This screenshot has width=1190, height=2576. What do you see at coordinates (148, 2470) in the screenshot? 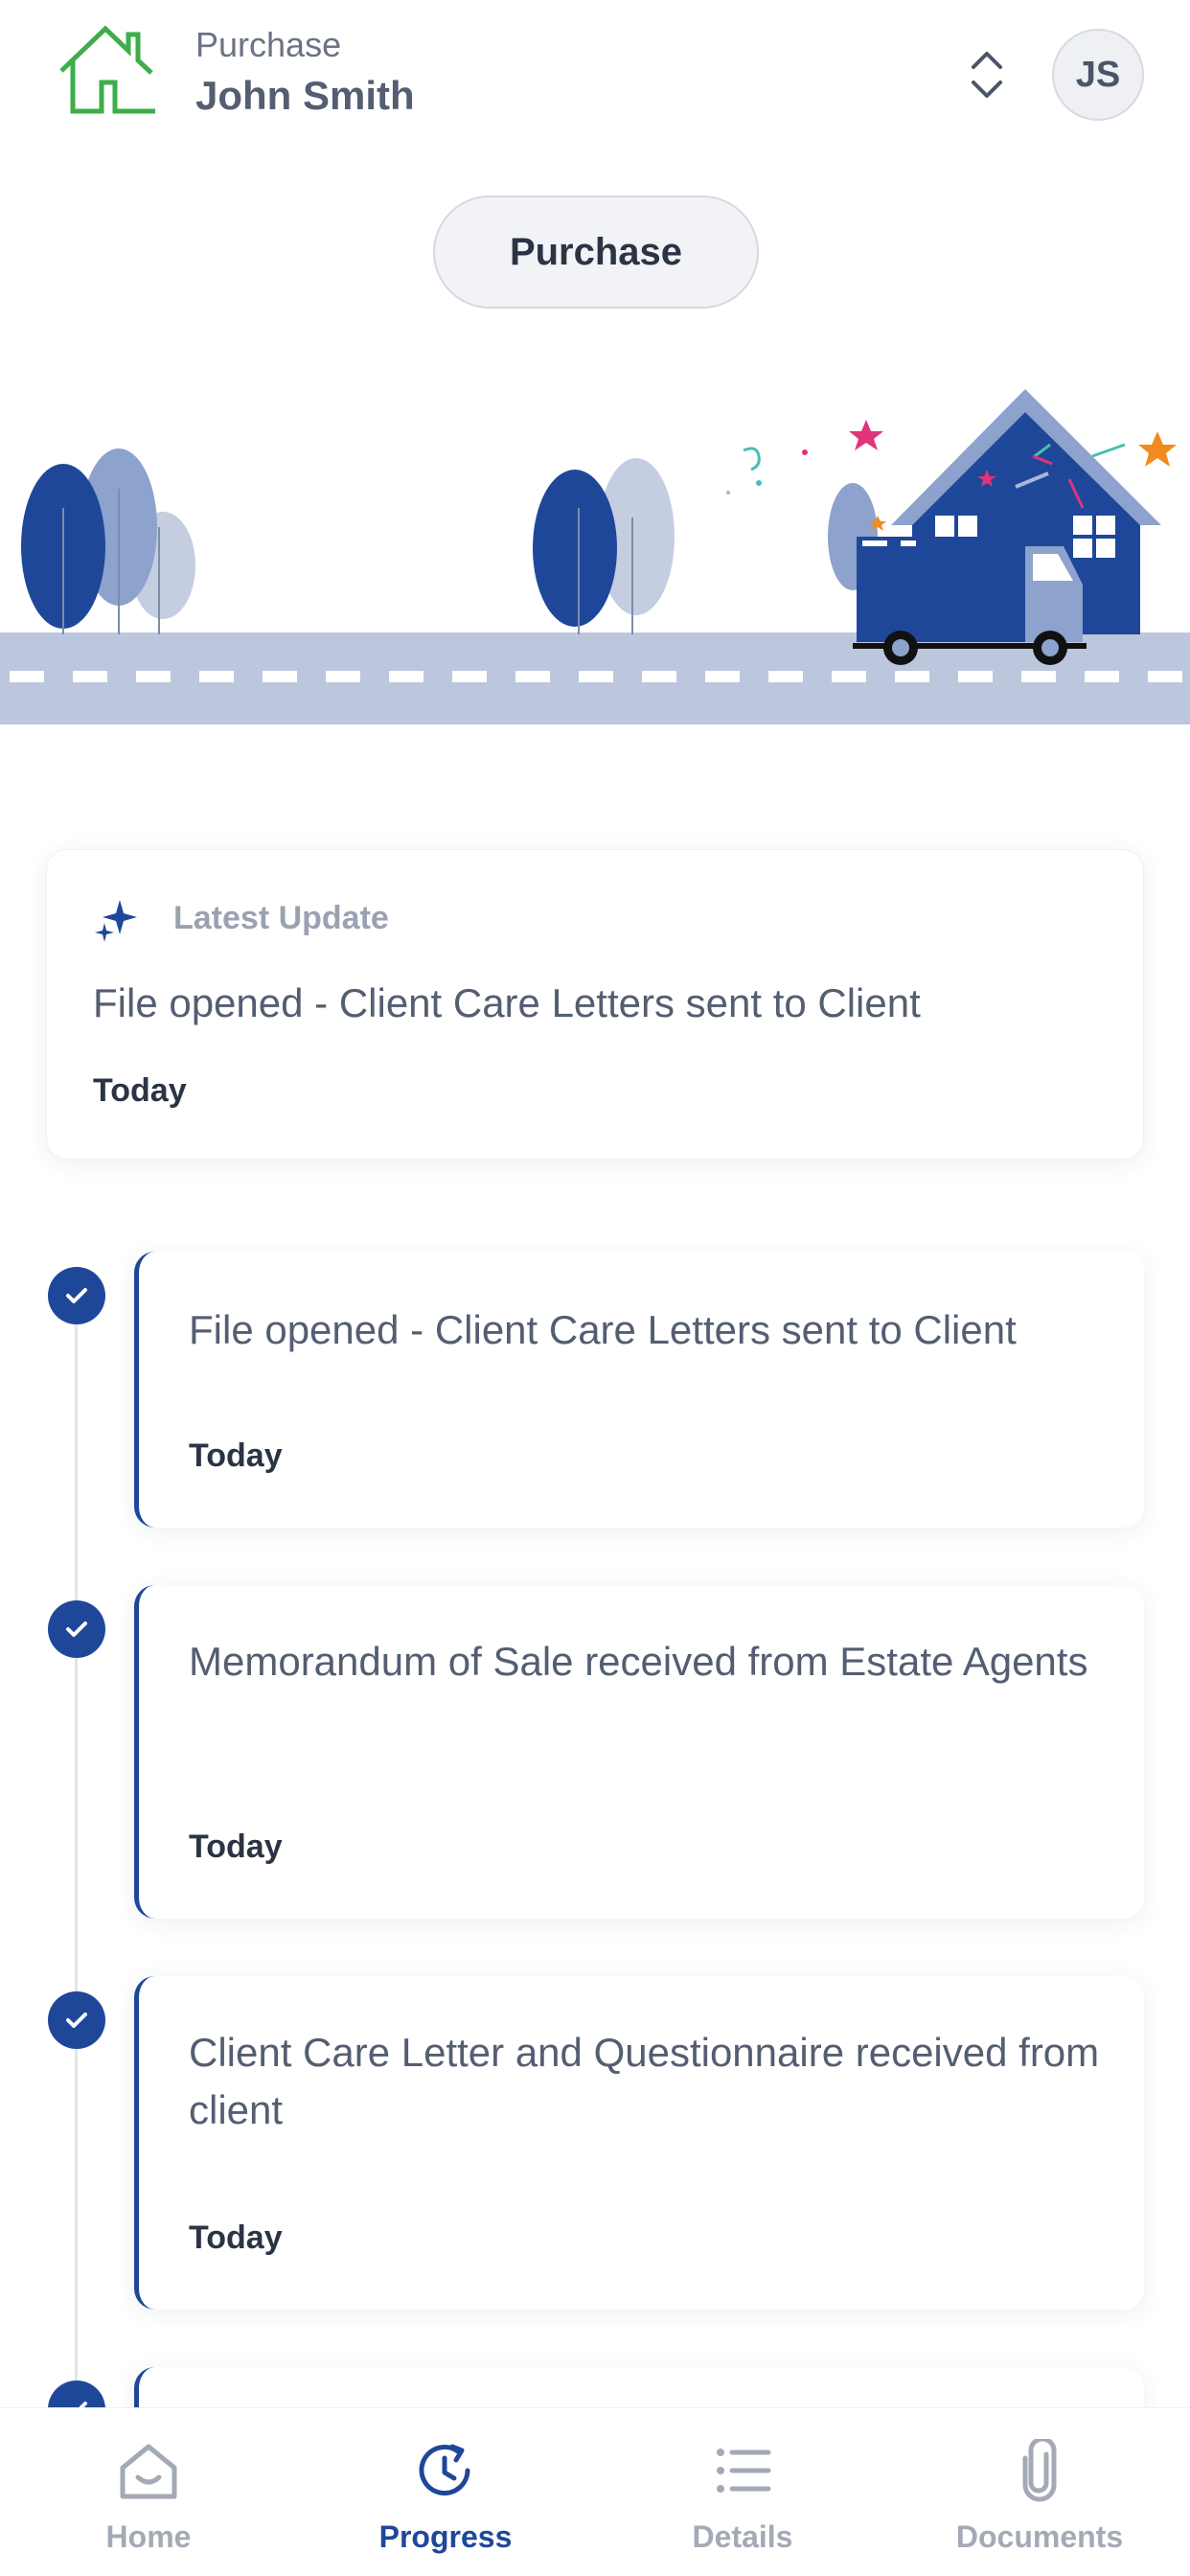
I see `home-icon` at bounding box center [148, 2470].